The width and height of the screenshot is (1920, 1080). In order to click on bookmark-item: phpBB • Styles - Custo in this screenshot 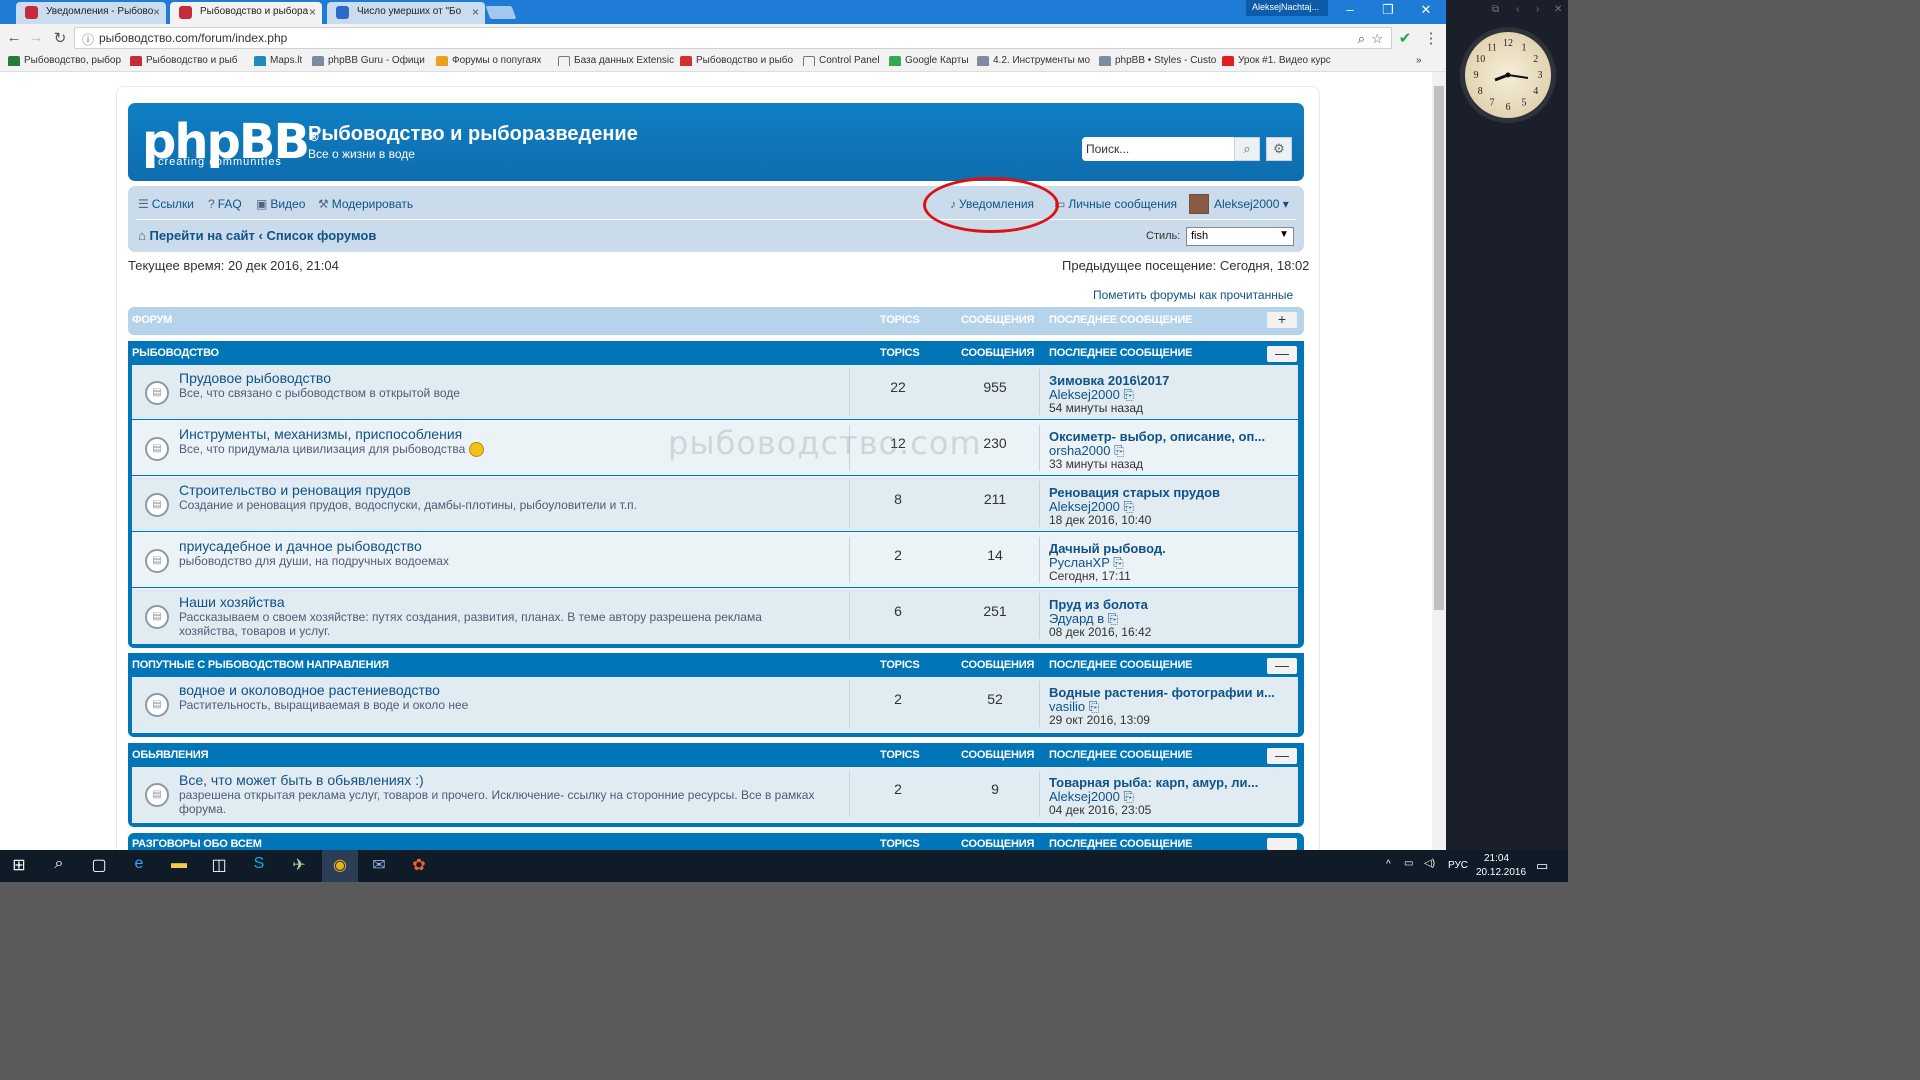, I will do `click(1157, 60)`.